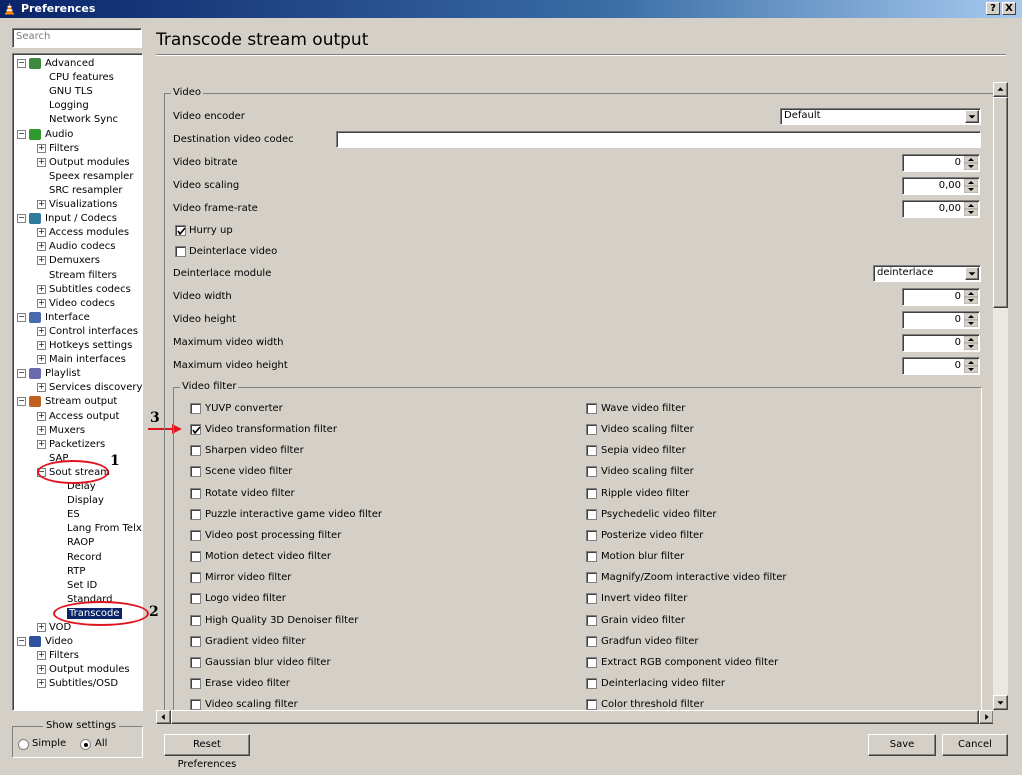 The width and height of the screenshot is (1022, 775). What do you see at coordinates (163, 717) in the screenshot?
I see `scroll-left-arrow-icon` at bounding box center [163, 717].